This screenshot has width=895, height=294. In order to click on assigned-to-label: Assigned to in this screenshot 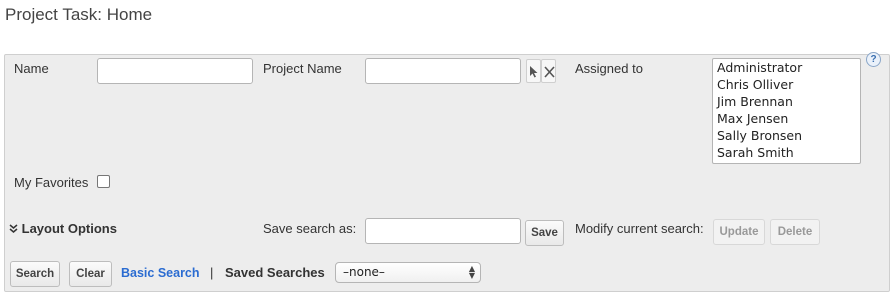, I will do `click(609, 68)`.